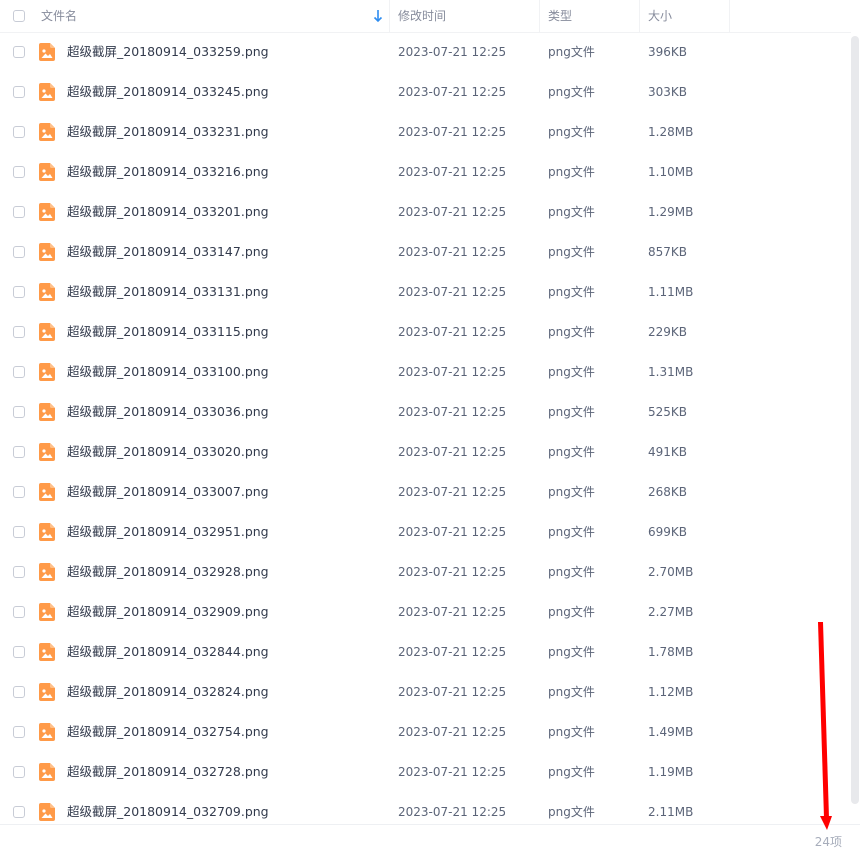  I want to click on file-name: 超级截屏_20180914_033201.png, so click(168, 212).